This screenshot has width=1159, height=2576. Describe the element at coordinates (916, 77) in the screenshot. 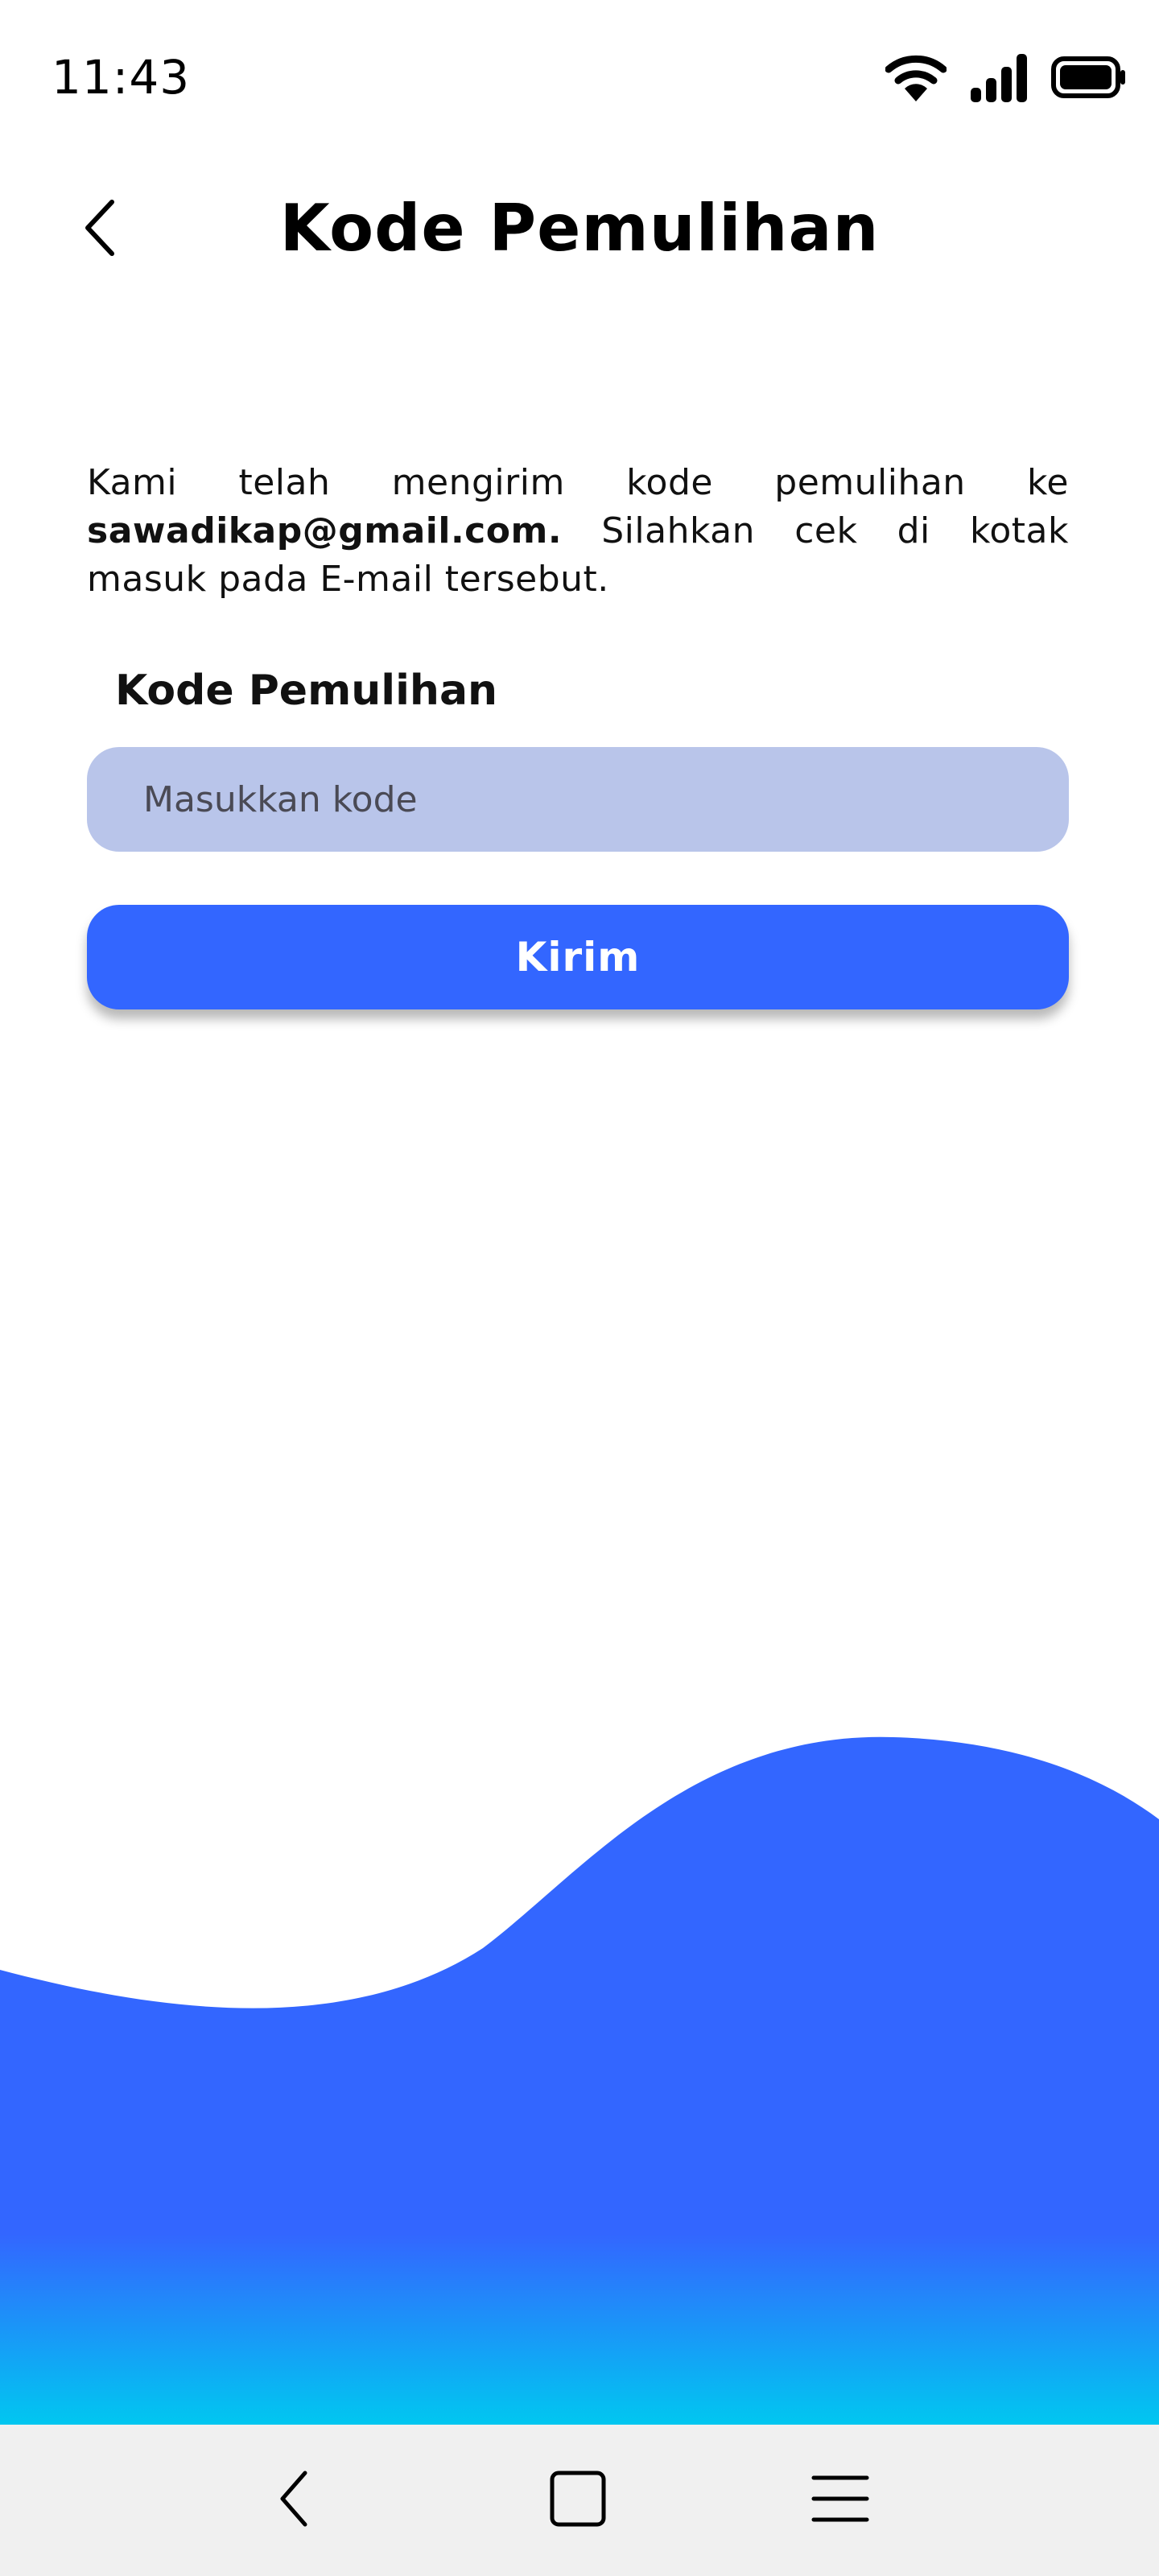

I see `wifi-icon` at that location.